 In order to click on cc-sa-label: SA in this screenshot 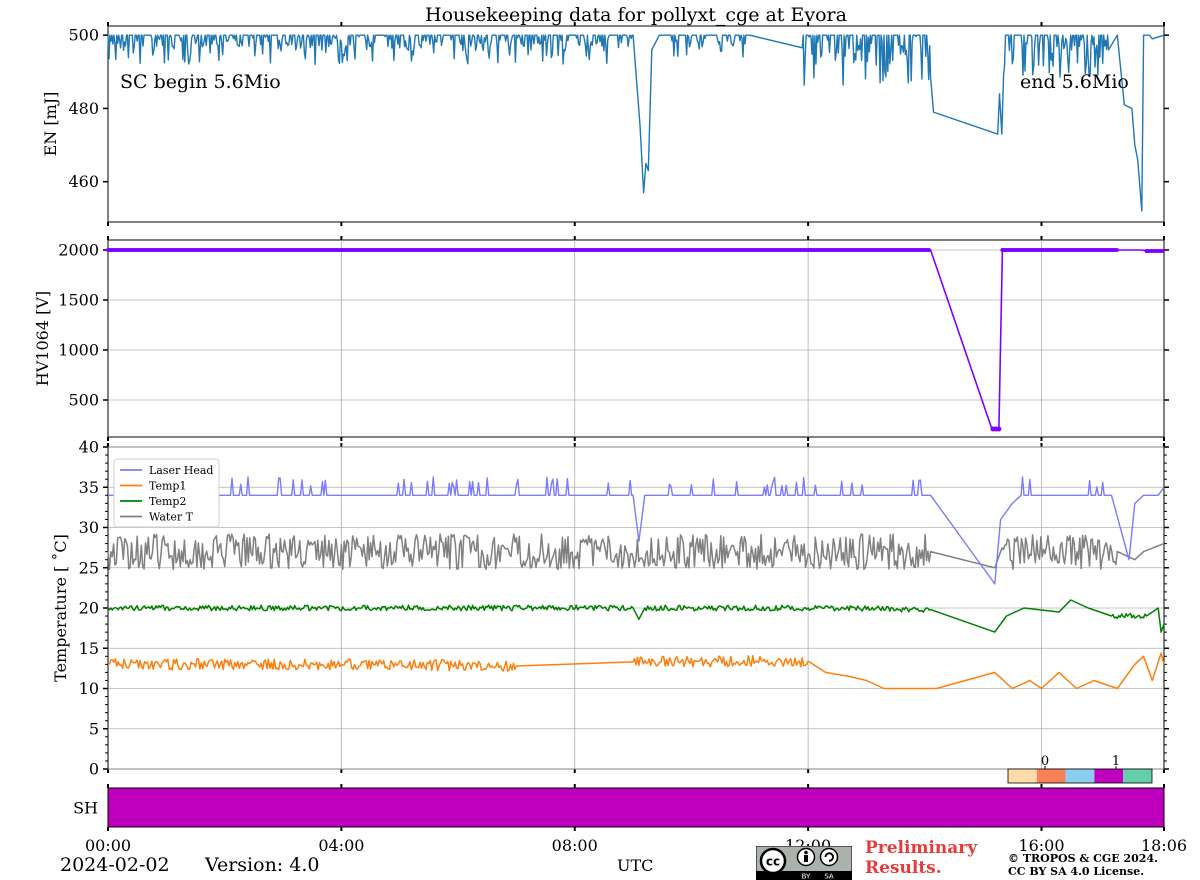, I will do `click(829, 876)`.